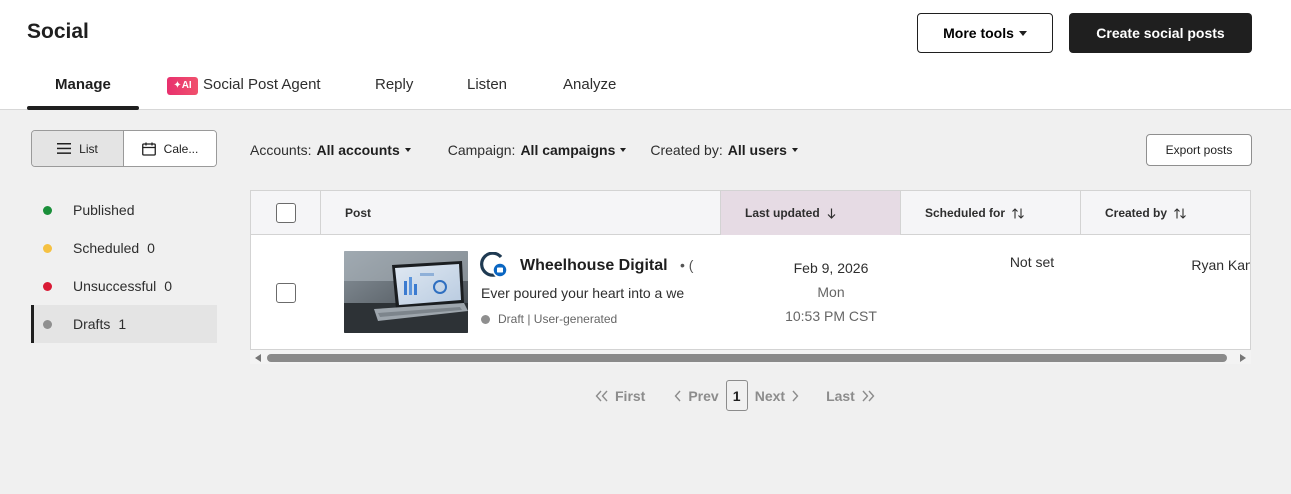  I want to click on status-unsuccessful: Unsuccessful 0, so click(124, 286).